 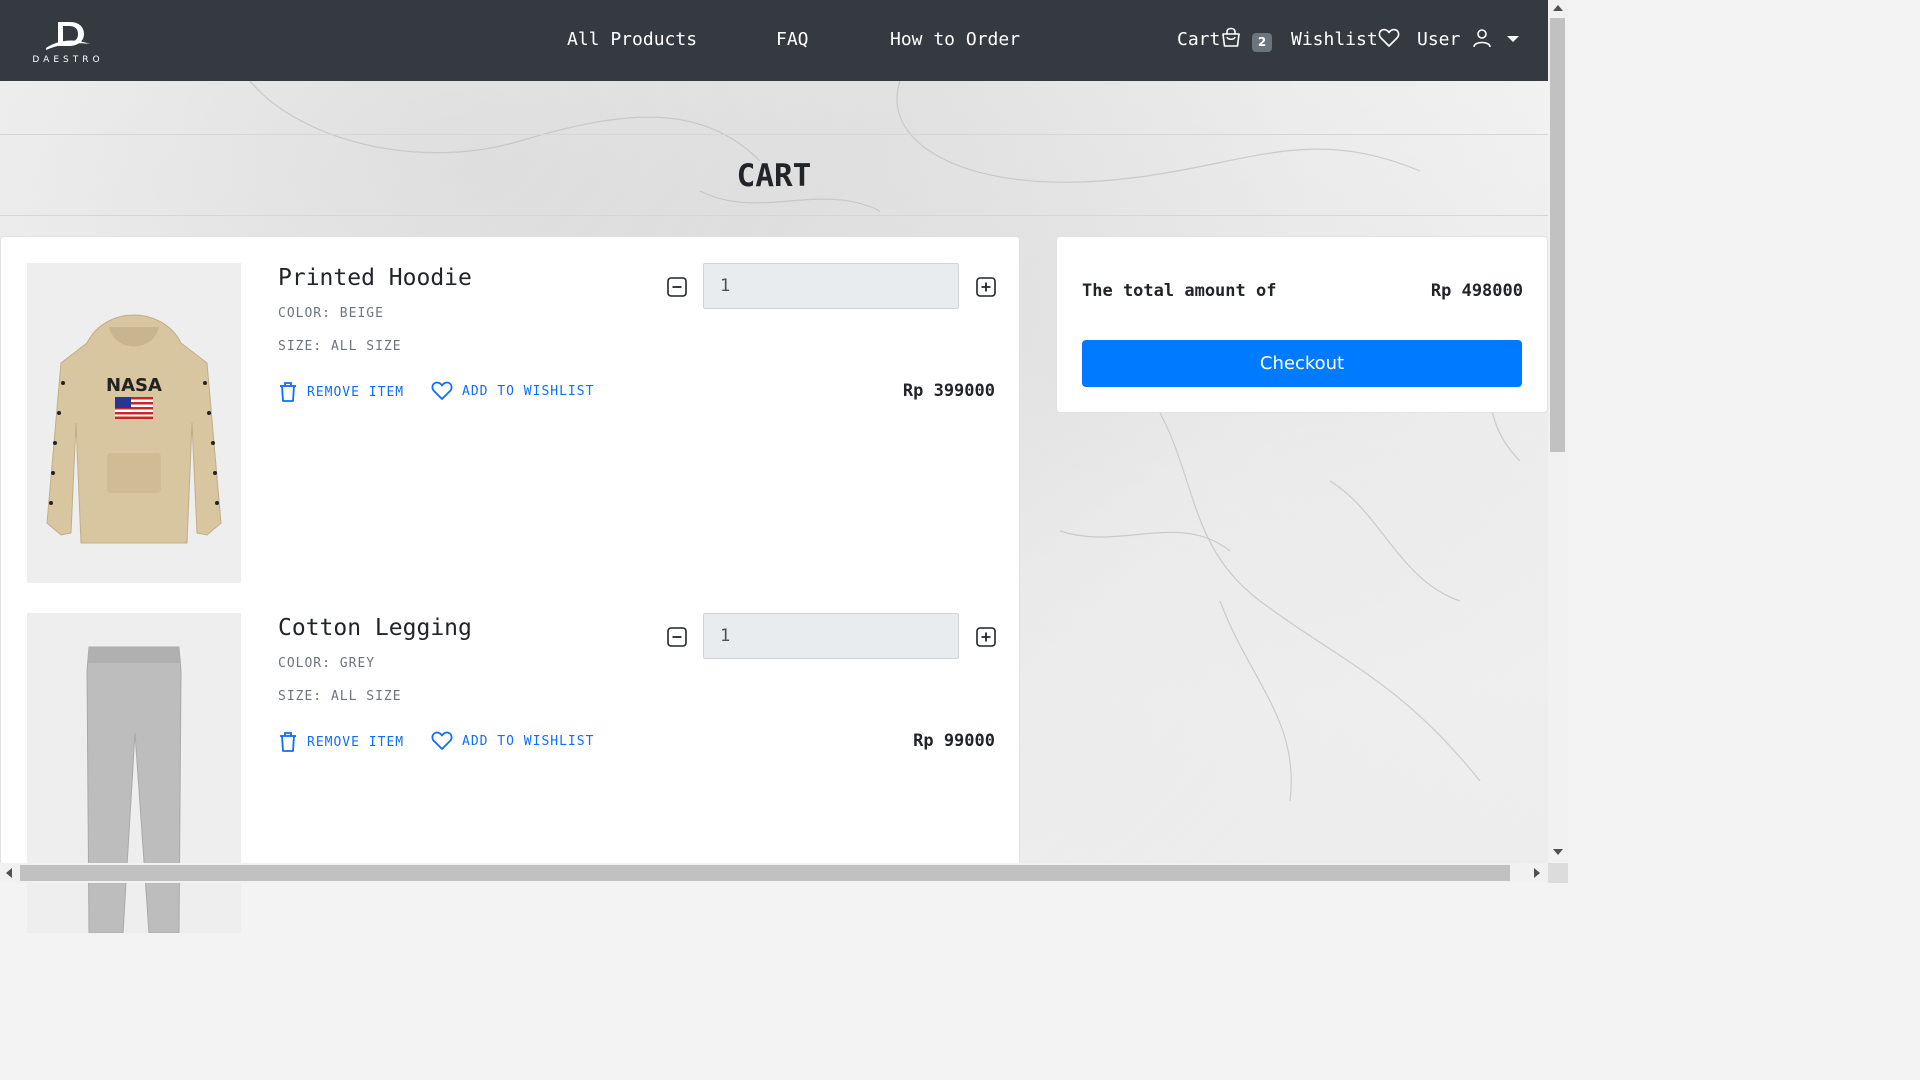 I want to click on checkout-button: Checkout, so click(x=1302, y=363).